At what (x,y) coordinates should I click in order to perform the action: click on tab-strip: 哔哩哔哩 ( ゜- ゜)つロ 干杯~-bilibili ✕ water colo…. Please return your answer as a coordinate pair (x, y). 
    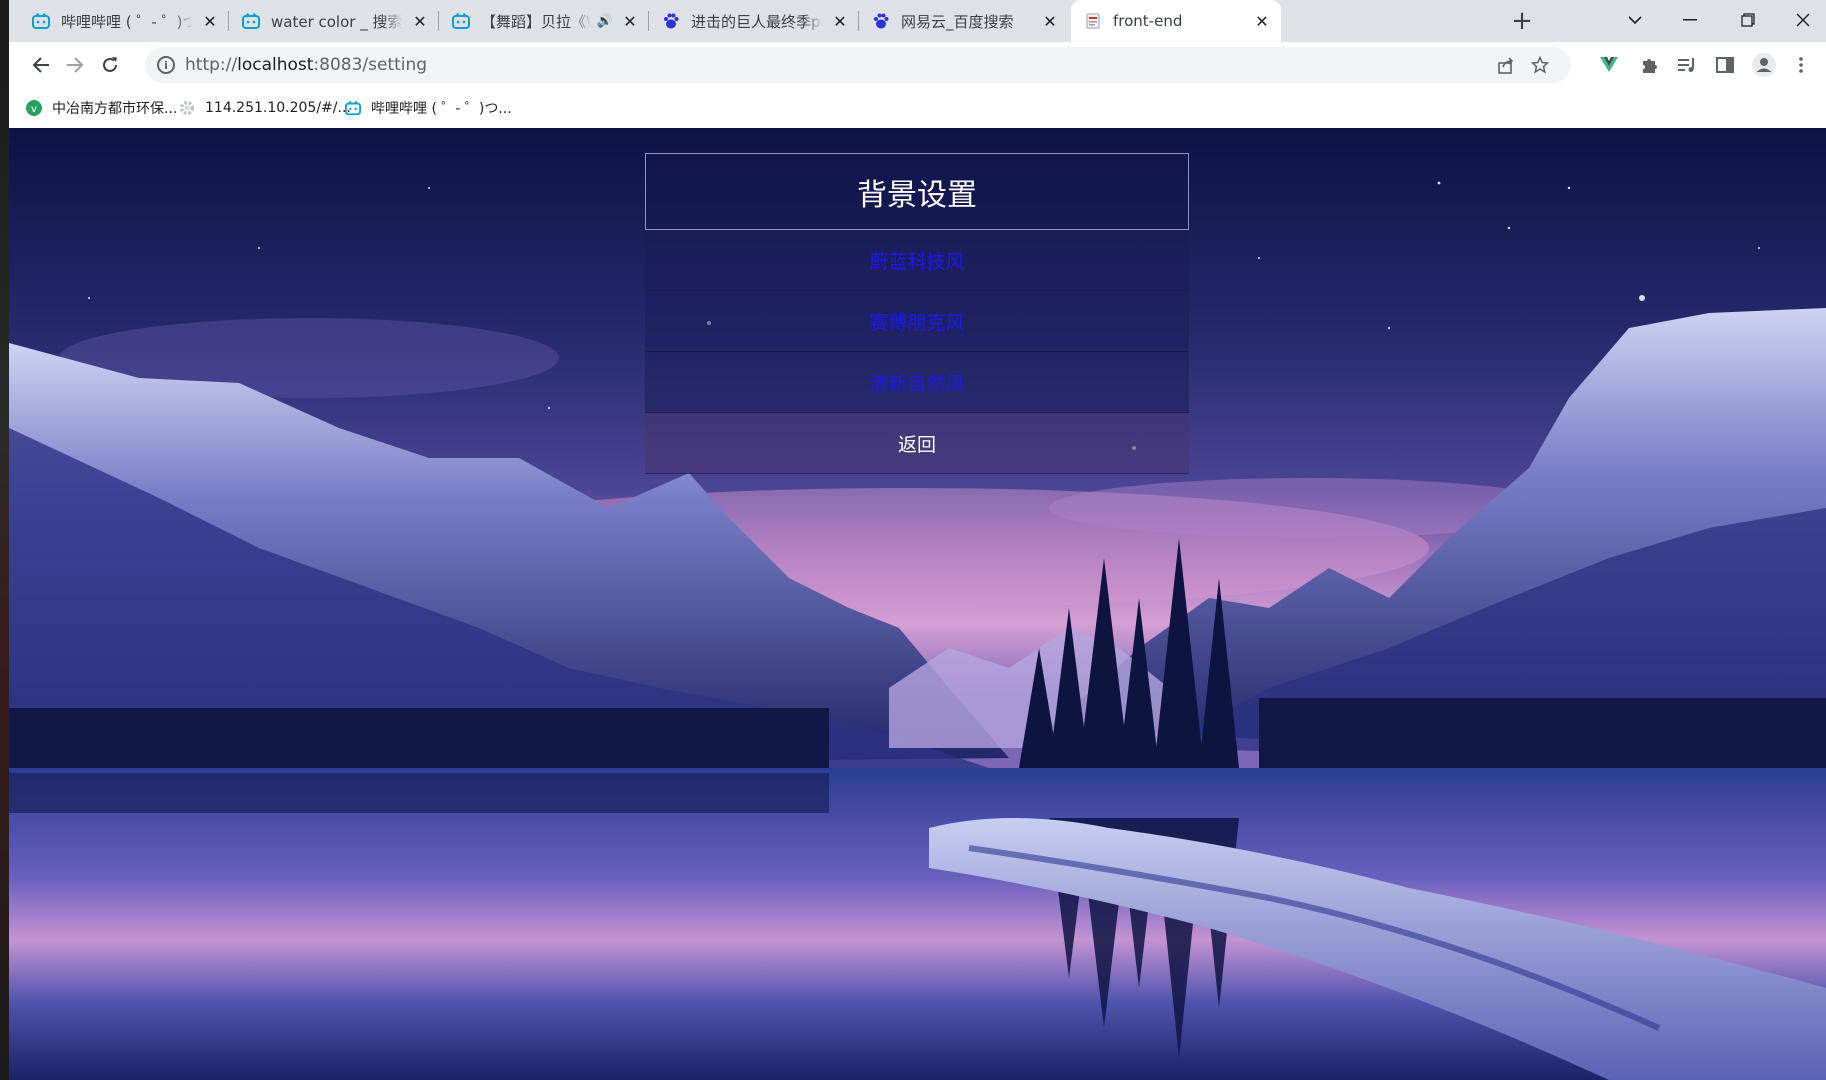
    Looking at the image, I should click on (917, 21).